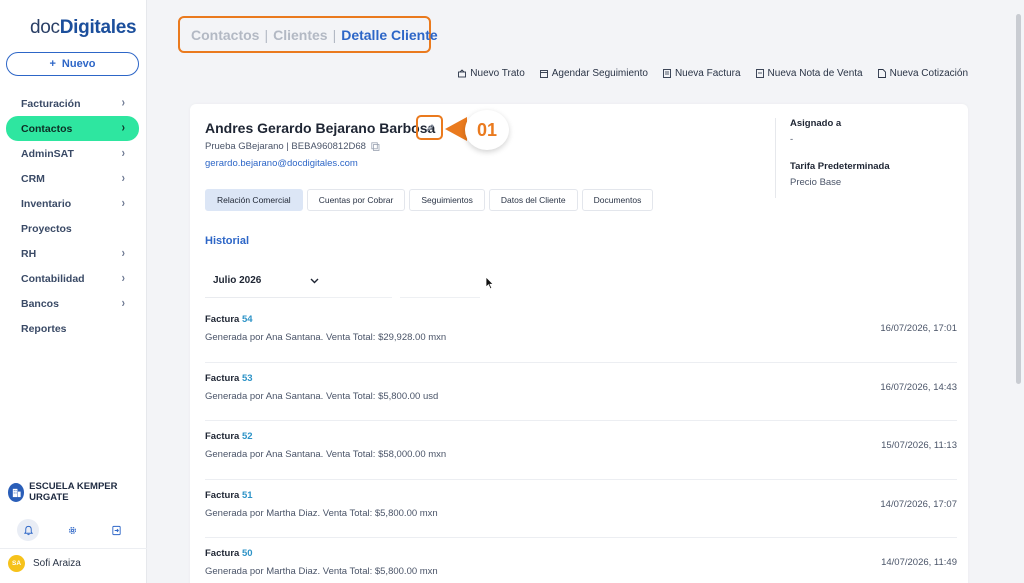  I want to click on new-button: + Nuevo, so click(72, 64).